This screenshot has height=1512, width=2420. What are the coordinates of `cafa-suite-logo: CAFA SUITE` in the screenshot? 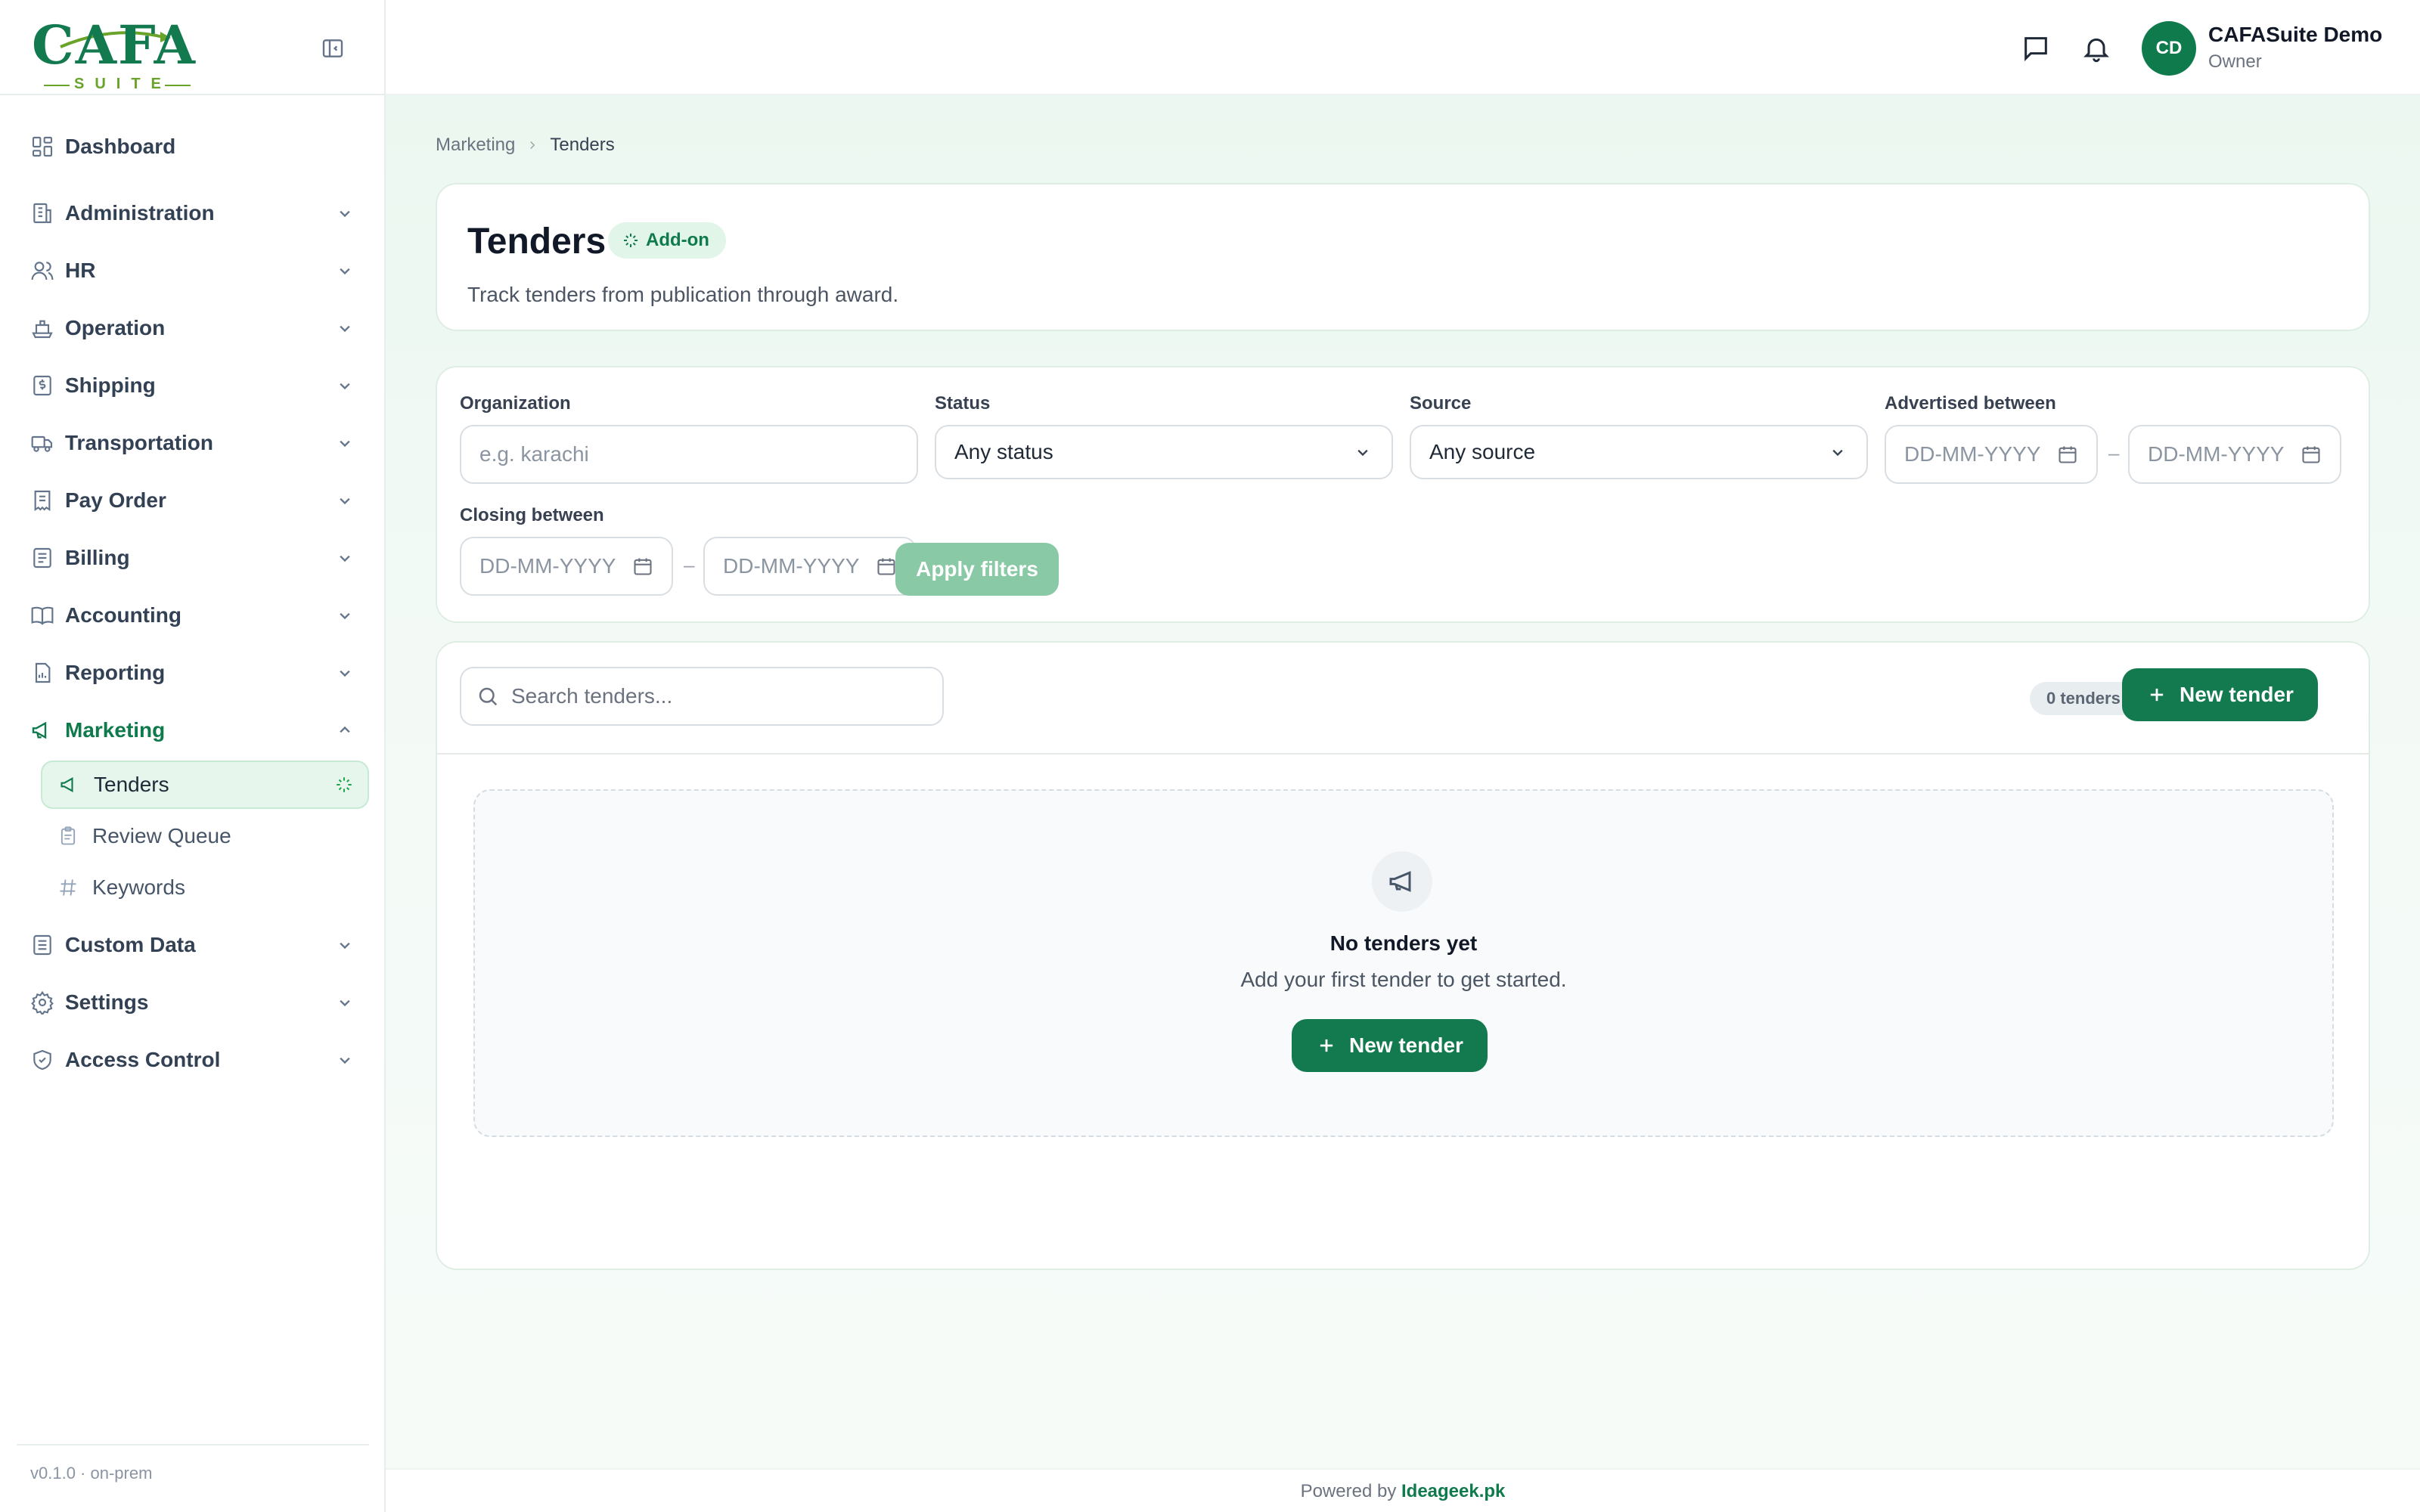 It's located at (114, 54).